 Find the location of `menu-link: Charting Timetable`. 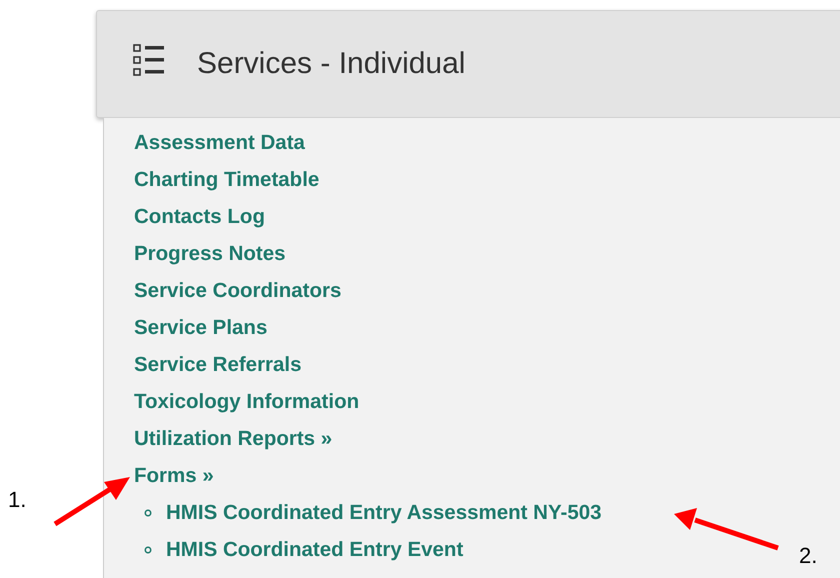

menu-link: Charting Timetable is located at coordinates (487, 179).